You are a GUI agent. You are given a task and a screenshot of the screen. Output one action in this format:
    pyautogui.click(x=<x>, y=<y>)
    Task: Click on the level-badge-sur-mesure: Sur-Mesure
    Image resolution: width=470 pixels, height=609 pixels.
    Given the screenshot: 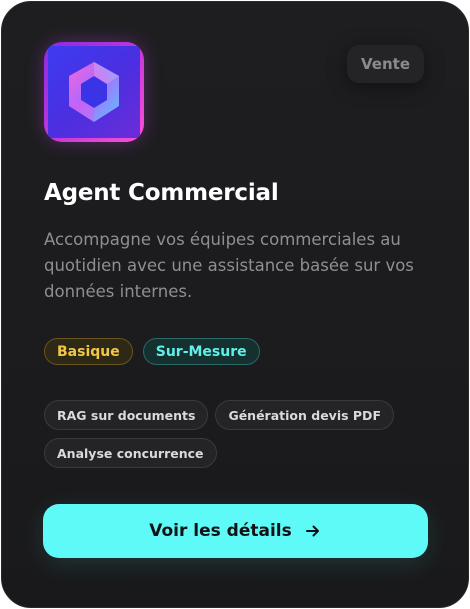 What is the action you would take?
    pyautogui.click(x=201, y=351)
    